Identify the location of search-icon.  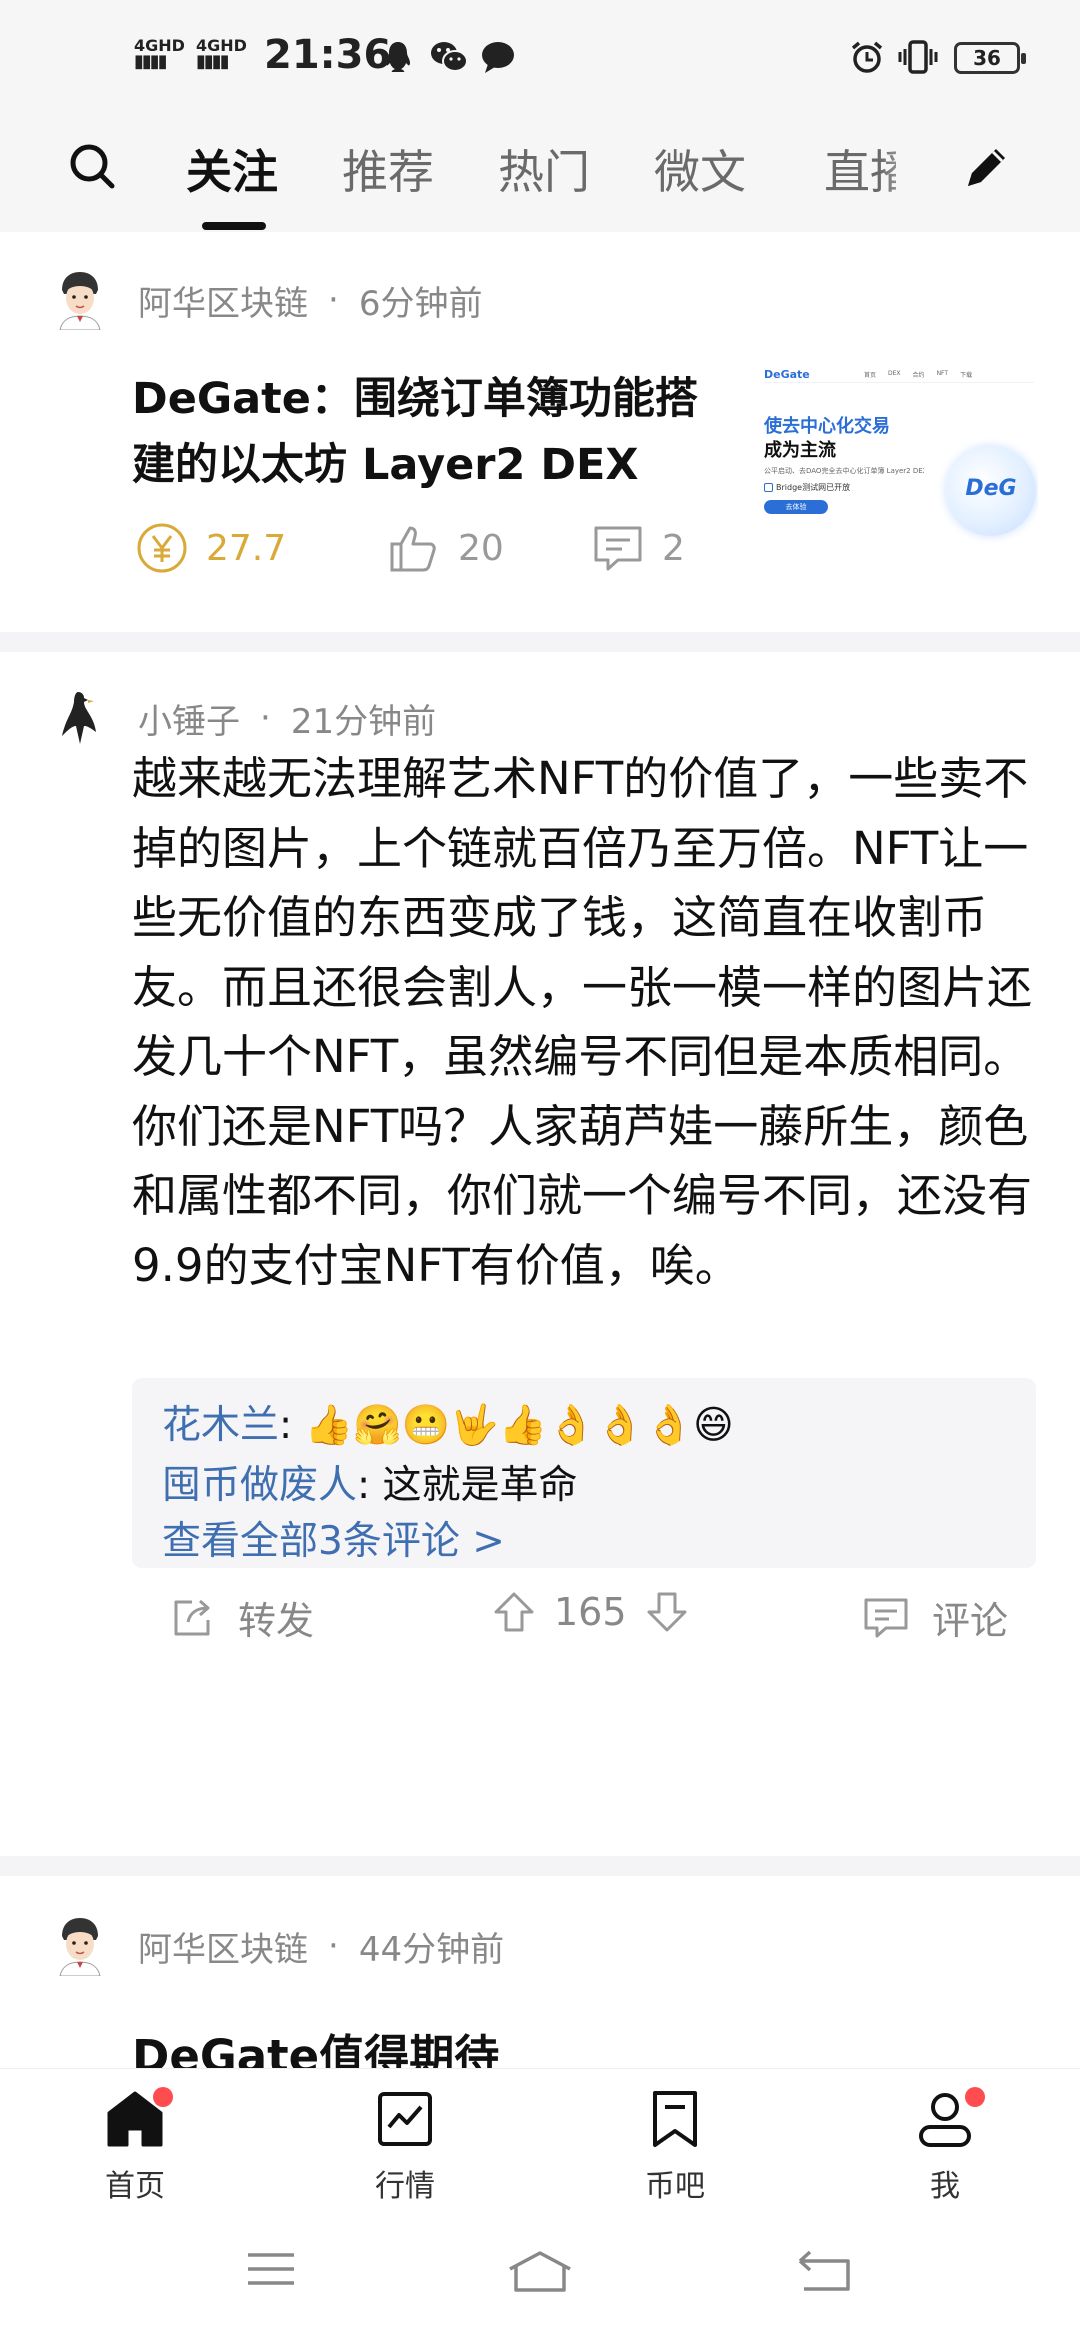
(92, 166).